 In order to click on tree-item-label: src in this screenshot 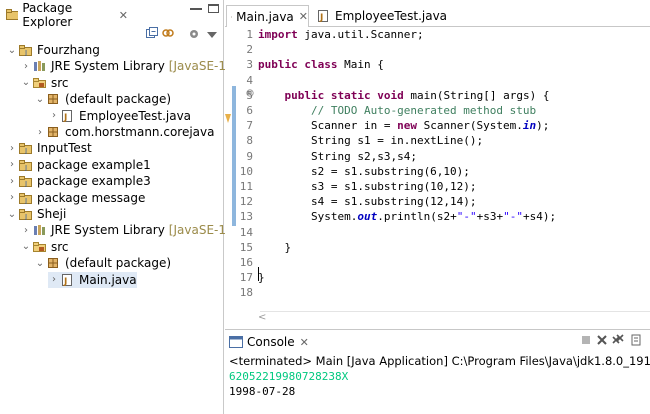, I will do `click(60, 82)`.